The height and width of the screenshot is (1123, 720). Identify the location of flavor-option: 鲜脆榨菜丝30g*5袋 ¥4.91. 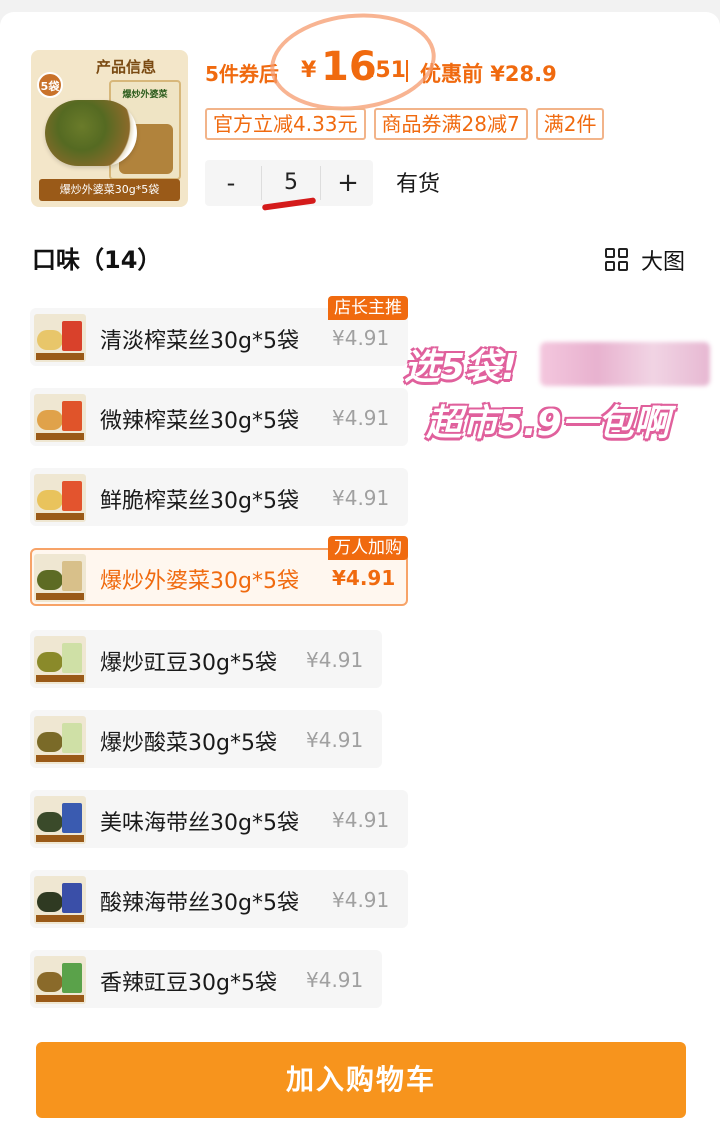
(219, 497).